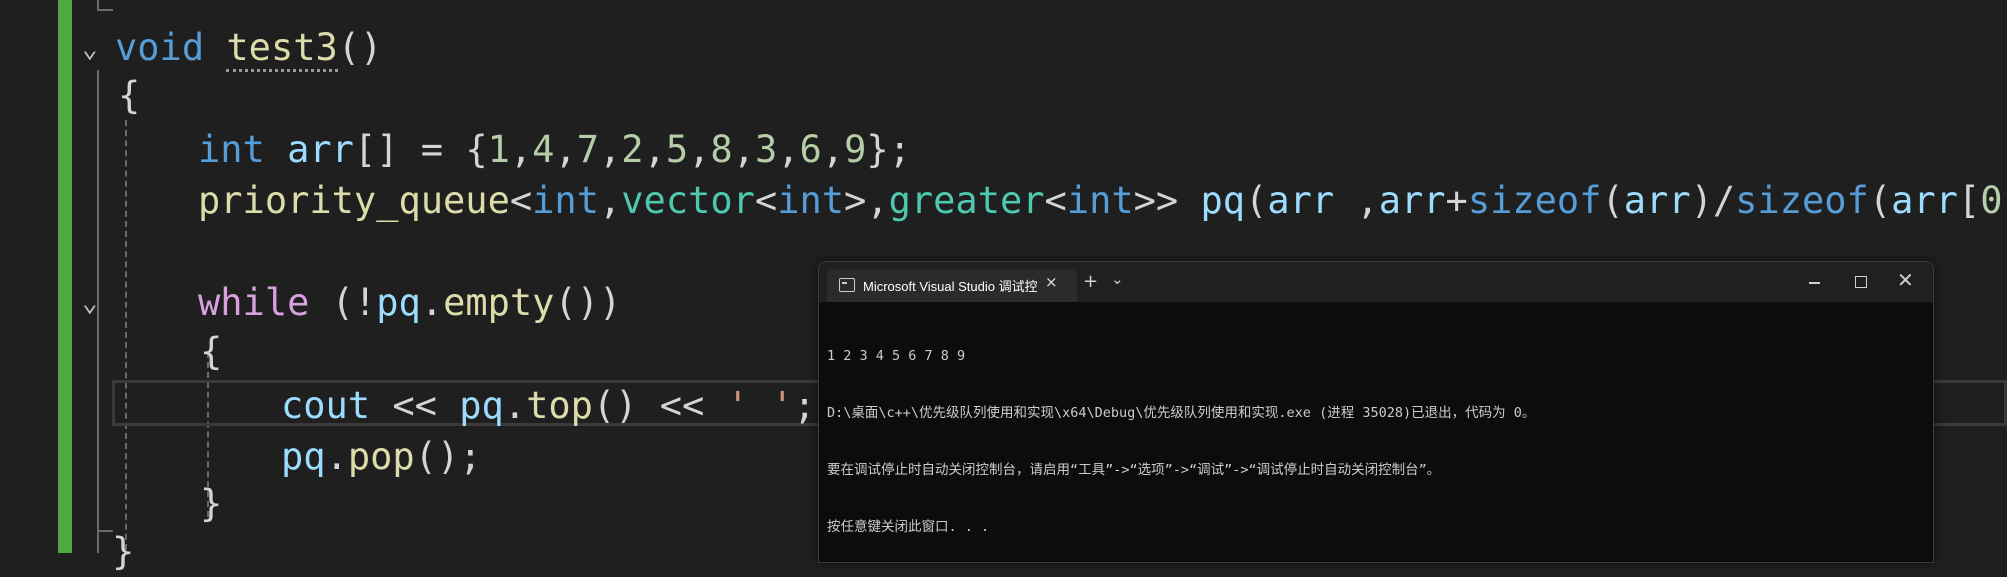 The image size is (2007, 577). I want to click on code-text: [] = {, so click(420, 149).